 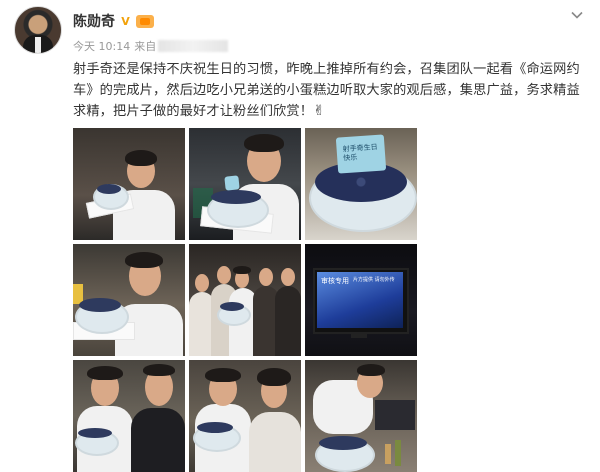 I want to click on cake-card-text: 射手奇生日快乐, so click(x=360, y=152).